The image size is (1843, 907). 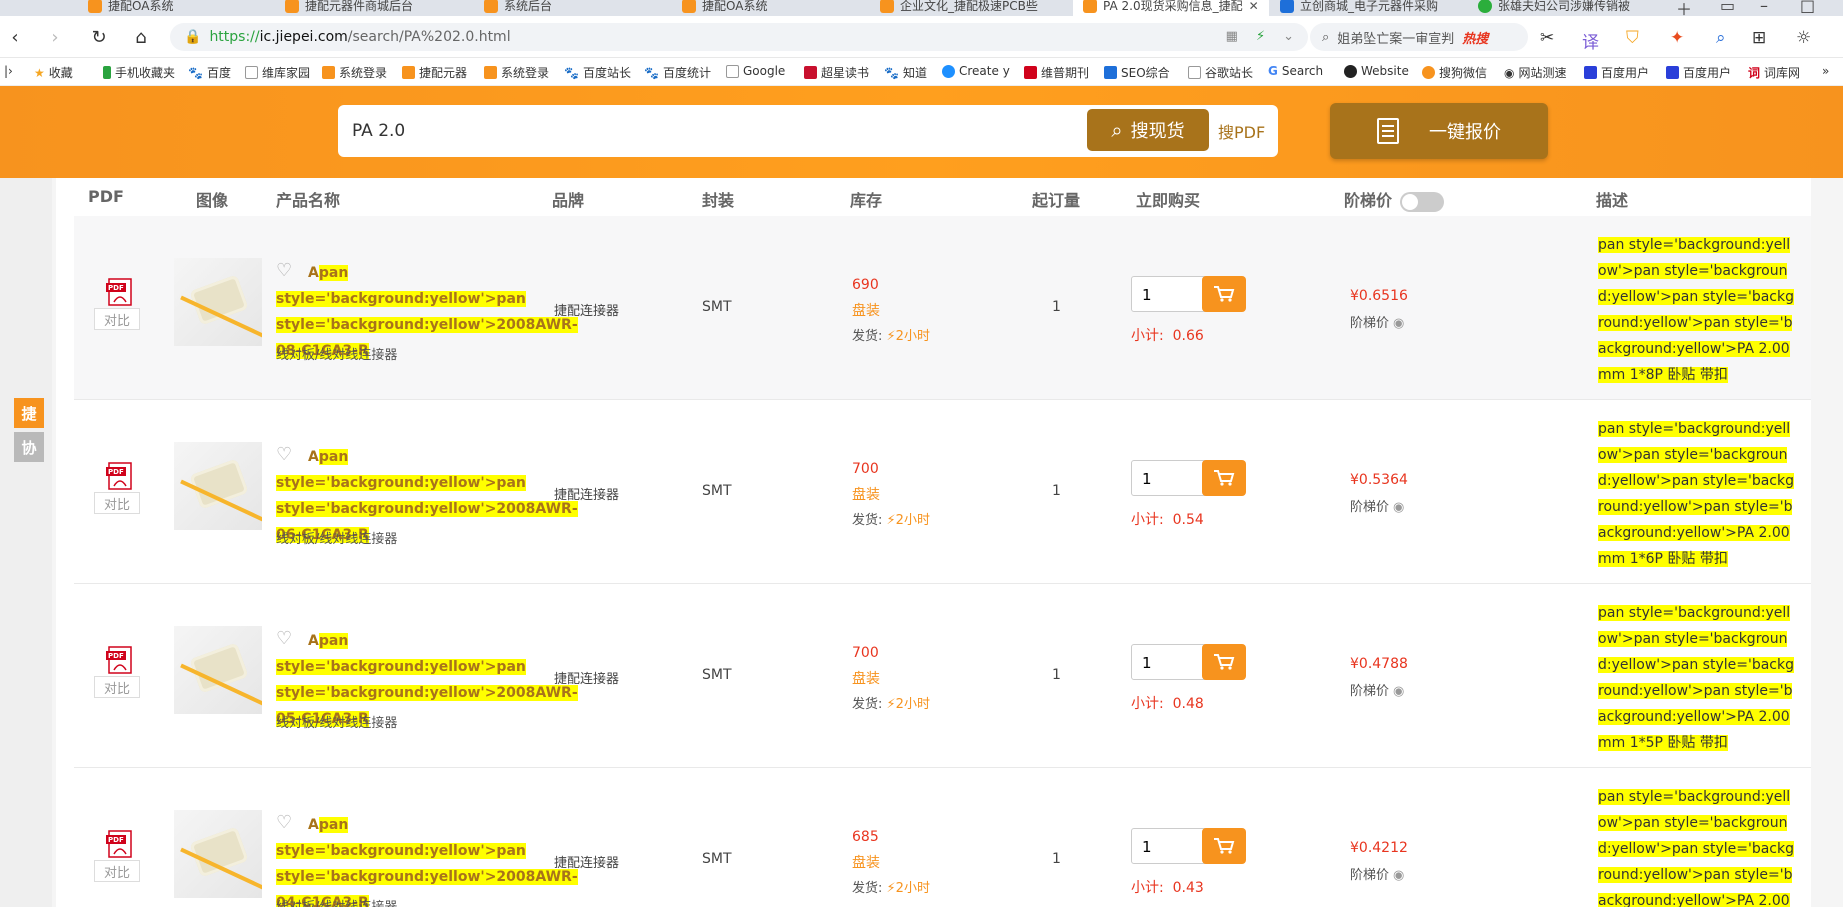 What do you see at coordinates (53, 72) in the screenshot?
I see `bookmark-0: ★ 收藏` at bounding box center [53, 72].